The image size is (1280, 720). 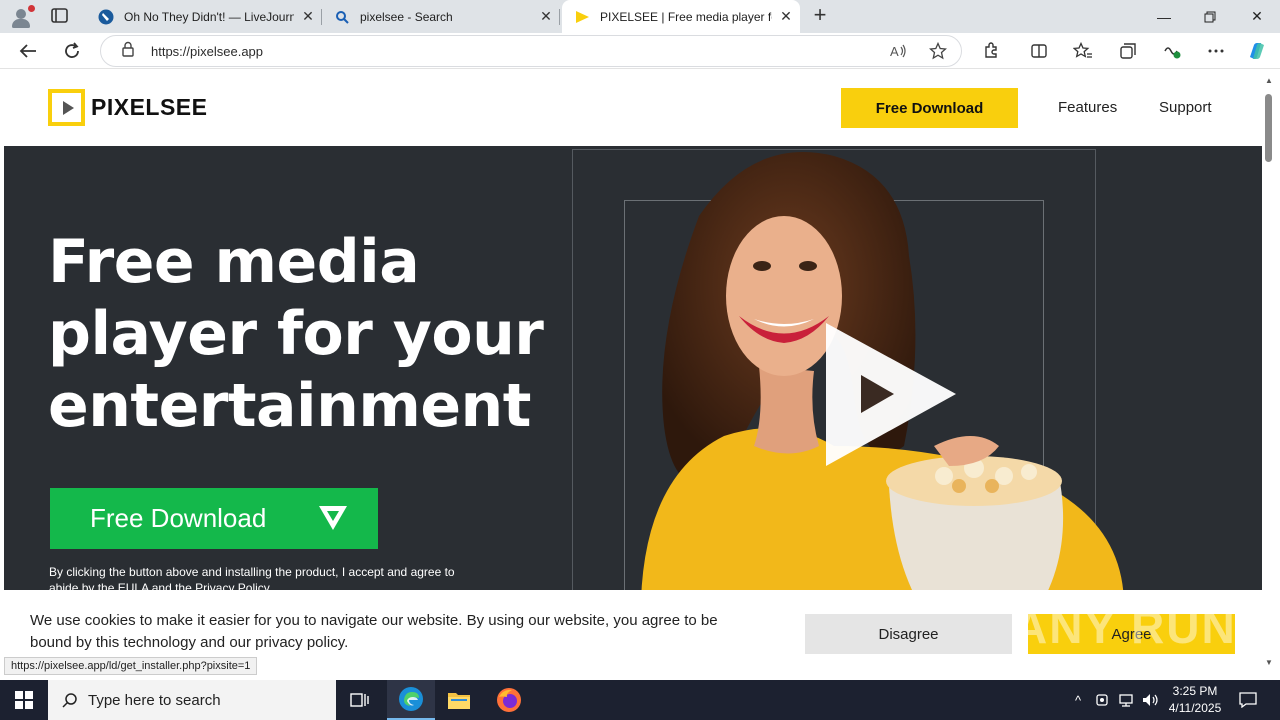 What do you see at coordinates (1257, 16) in the screenshot?
I see `close-window-icon: ✕` at bounding box center [1257, 16].